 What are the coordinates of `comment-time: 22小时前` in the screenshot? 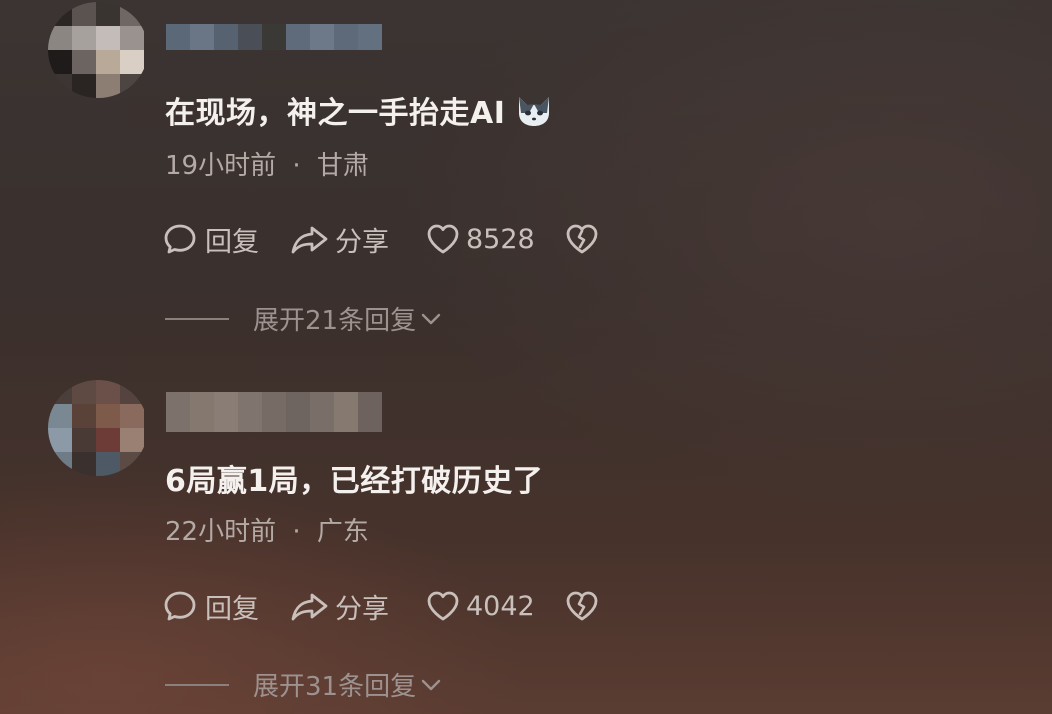 It's located at (221, 532).